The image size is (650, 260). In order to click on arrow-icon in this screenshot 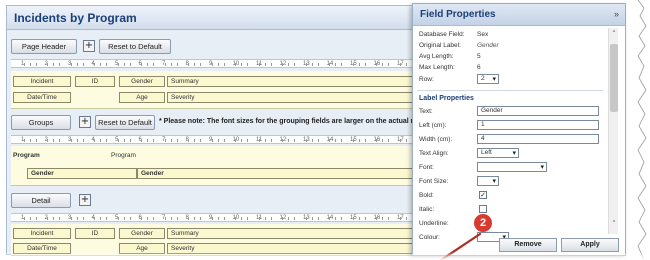, I will do `click(460, 246)`.